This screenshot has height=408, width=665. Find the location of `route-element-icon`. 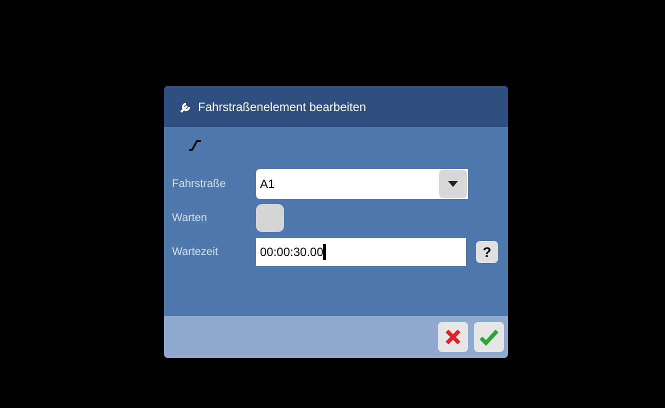

route-element-icon is located at coordinates (195, 145).